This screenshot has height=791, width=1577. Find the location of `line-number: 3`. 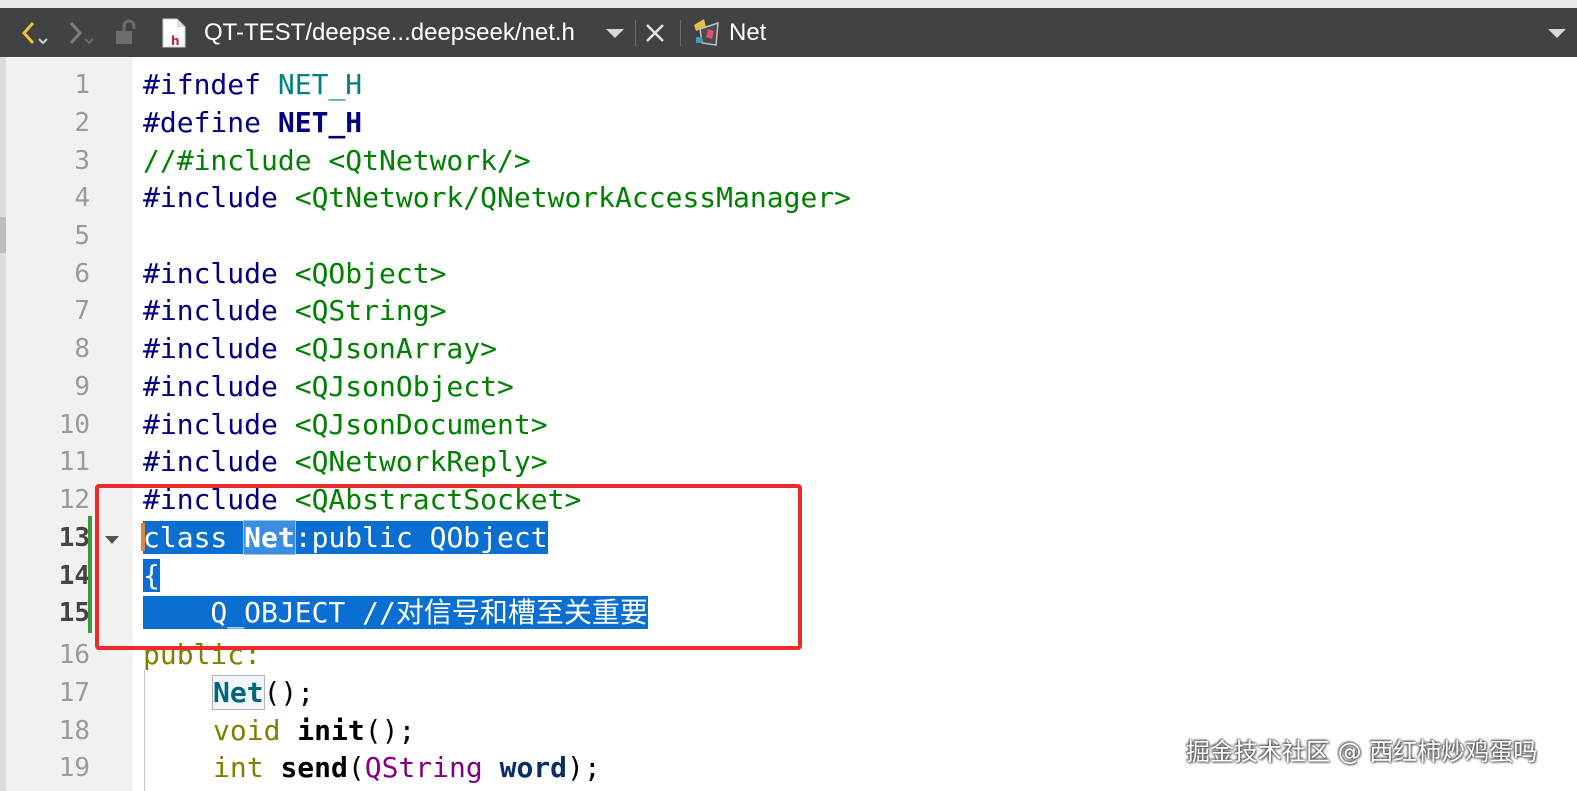

line-number: 3 is located at coordinates (82, 161).